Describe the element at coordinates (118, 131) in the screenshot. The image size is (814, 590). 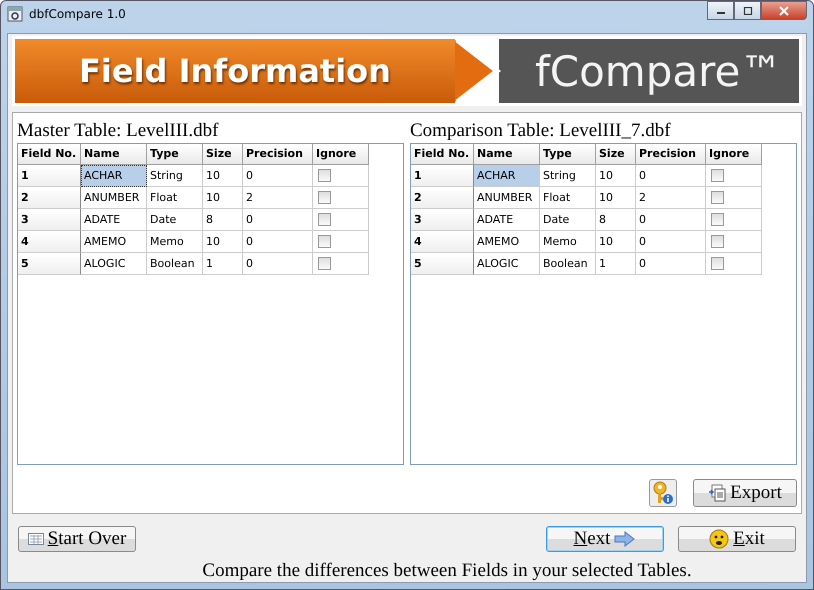
I see `table-caption: Master Table: LevelIII.dbf` at that location.